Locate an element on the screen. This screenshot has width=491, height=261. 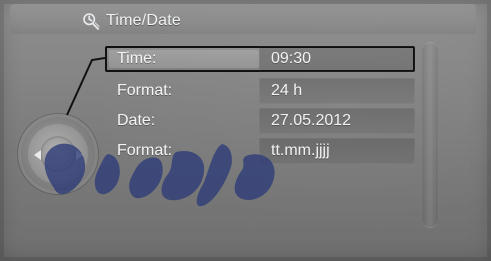
setting-row-time: Time: 09:30 is located at coordinates (260, 59).